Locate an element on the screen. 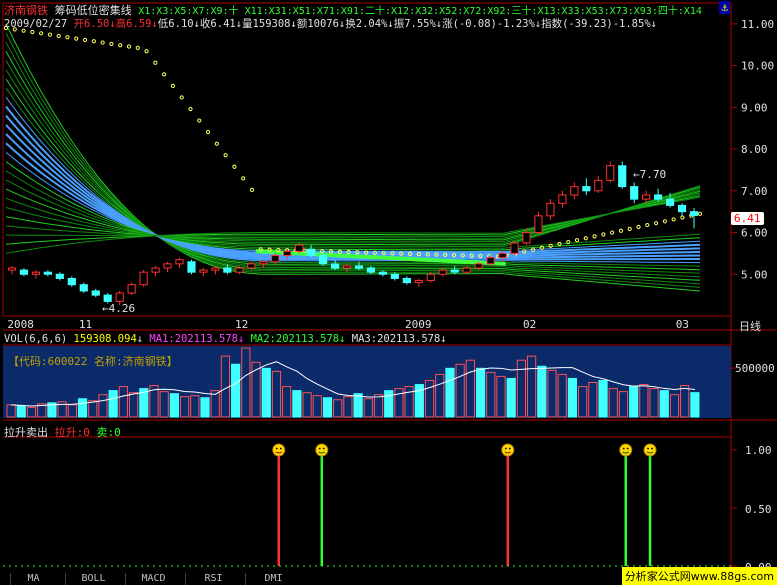  price-tick-label: 9.00 is located at coordinates (754, 107).